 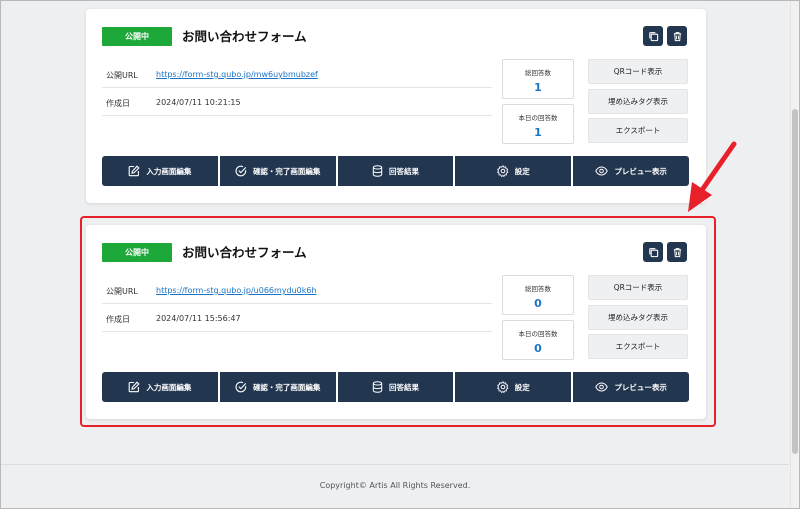 I want to click on settings-button: 設定, so click(x=513, y=171).